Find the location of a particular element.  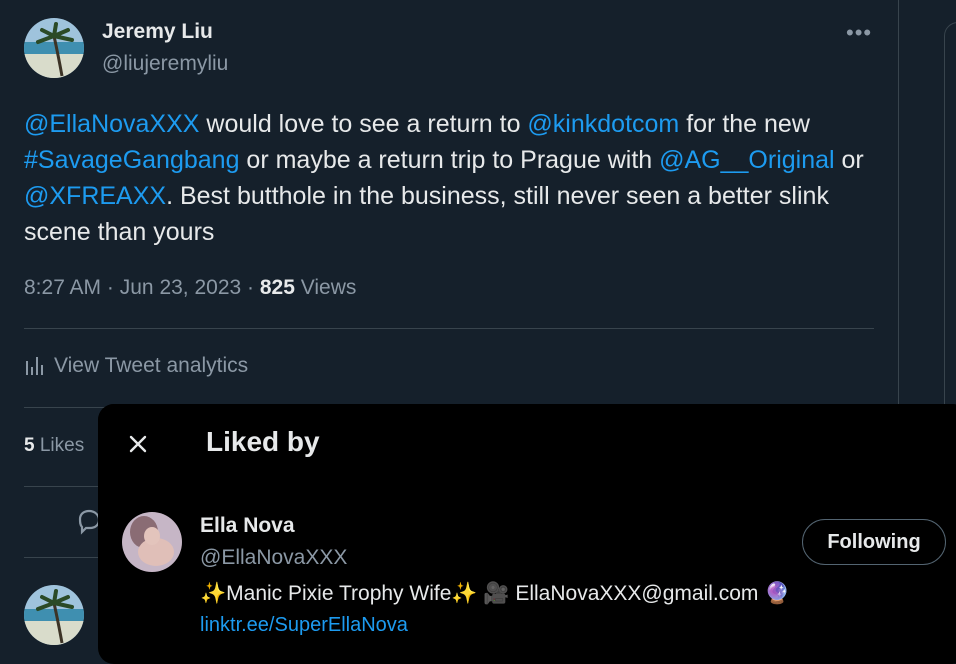

tweet-time: 8:27 AM is located at coordinates (62, 287).